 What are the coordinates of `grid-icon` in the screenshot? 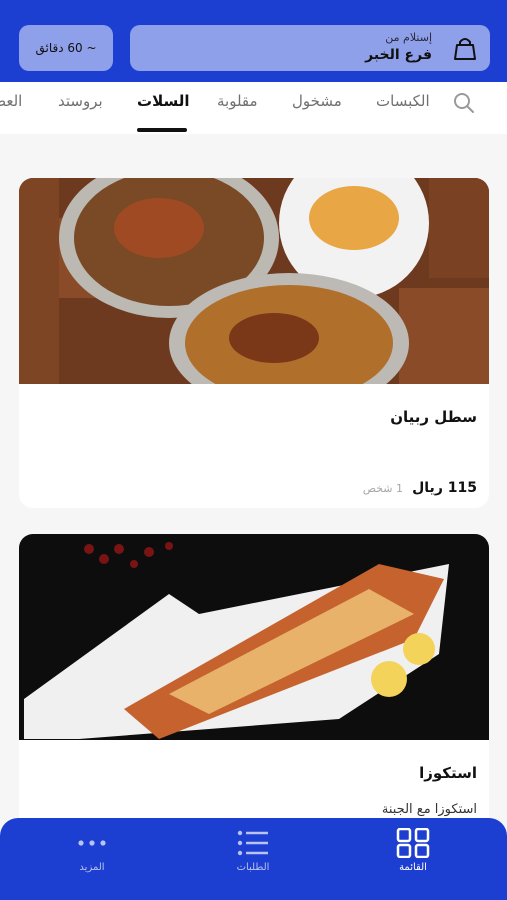 It's located at (413, 843).